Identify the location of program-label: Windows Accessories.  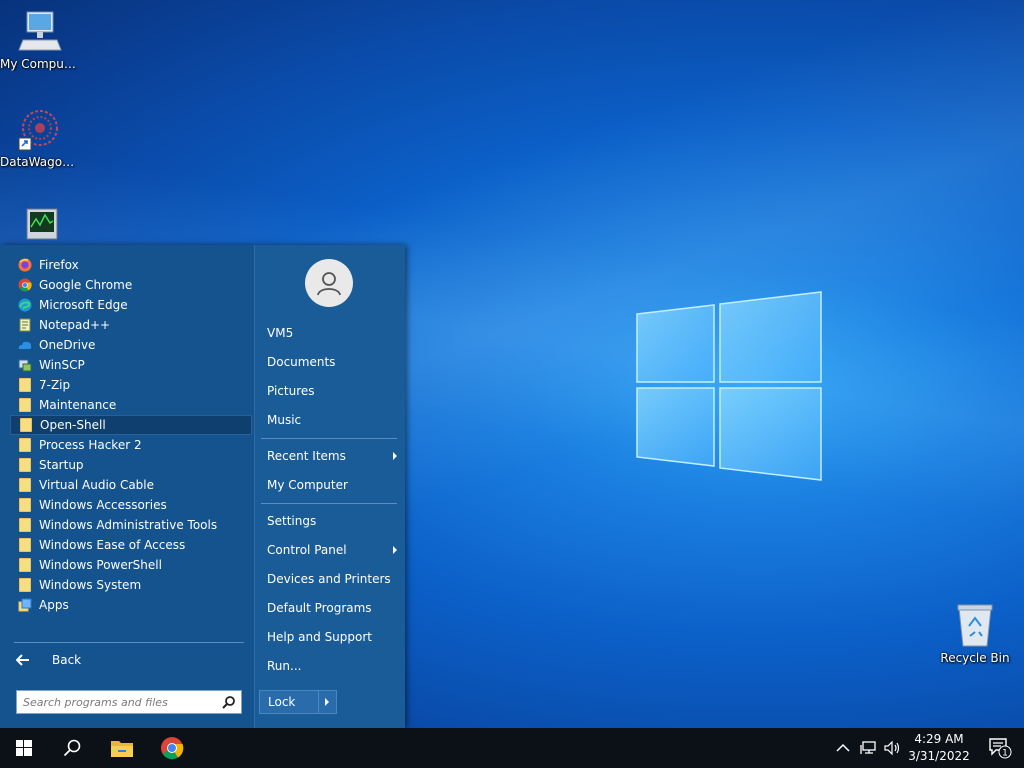
(103, 505).